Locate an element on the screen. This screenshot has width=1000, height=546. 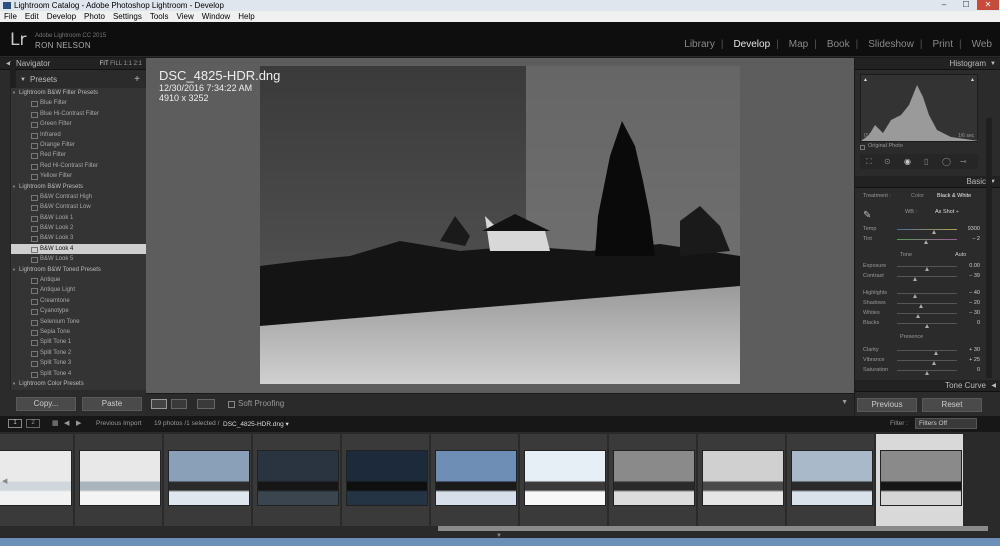
preset-item: Blue Filter is located at coordinates (78, 103).